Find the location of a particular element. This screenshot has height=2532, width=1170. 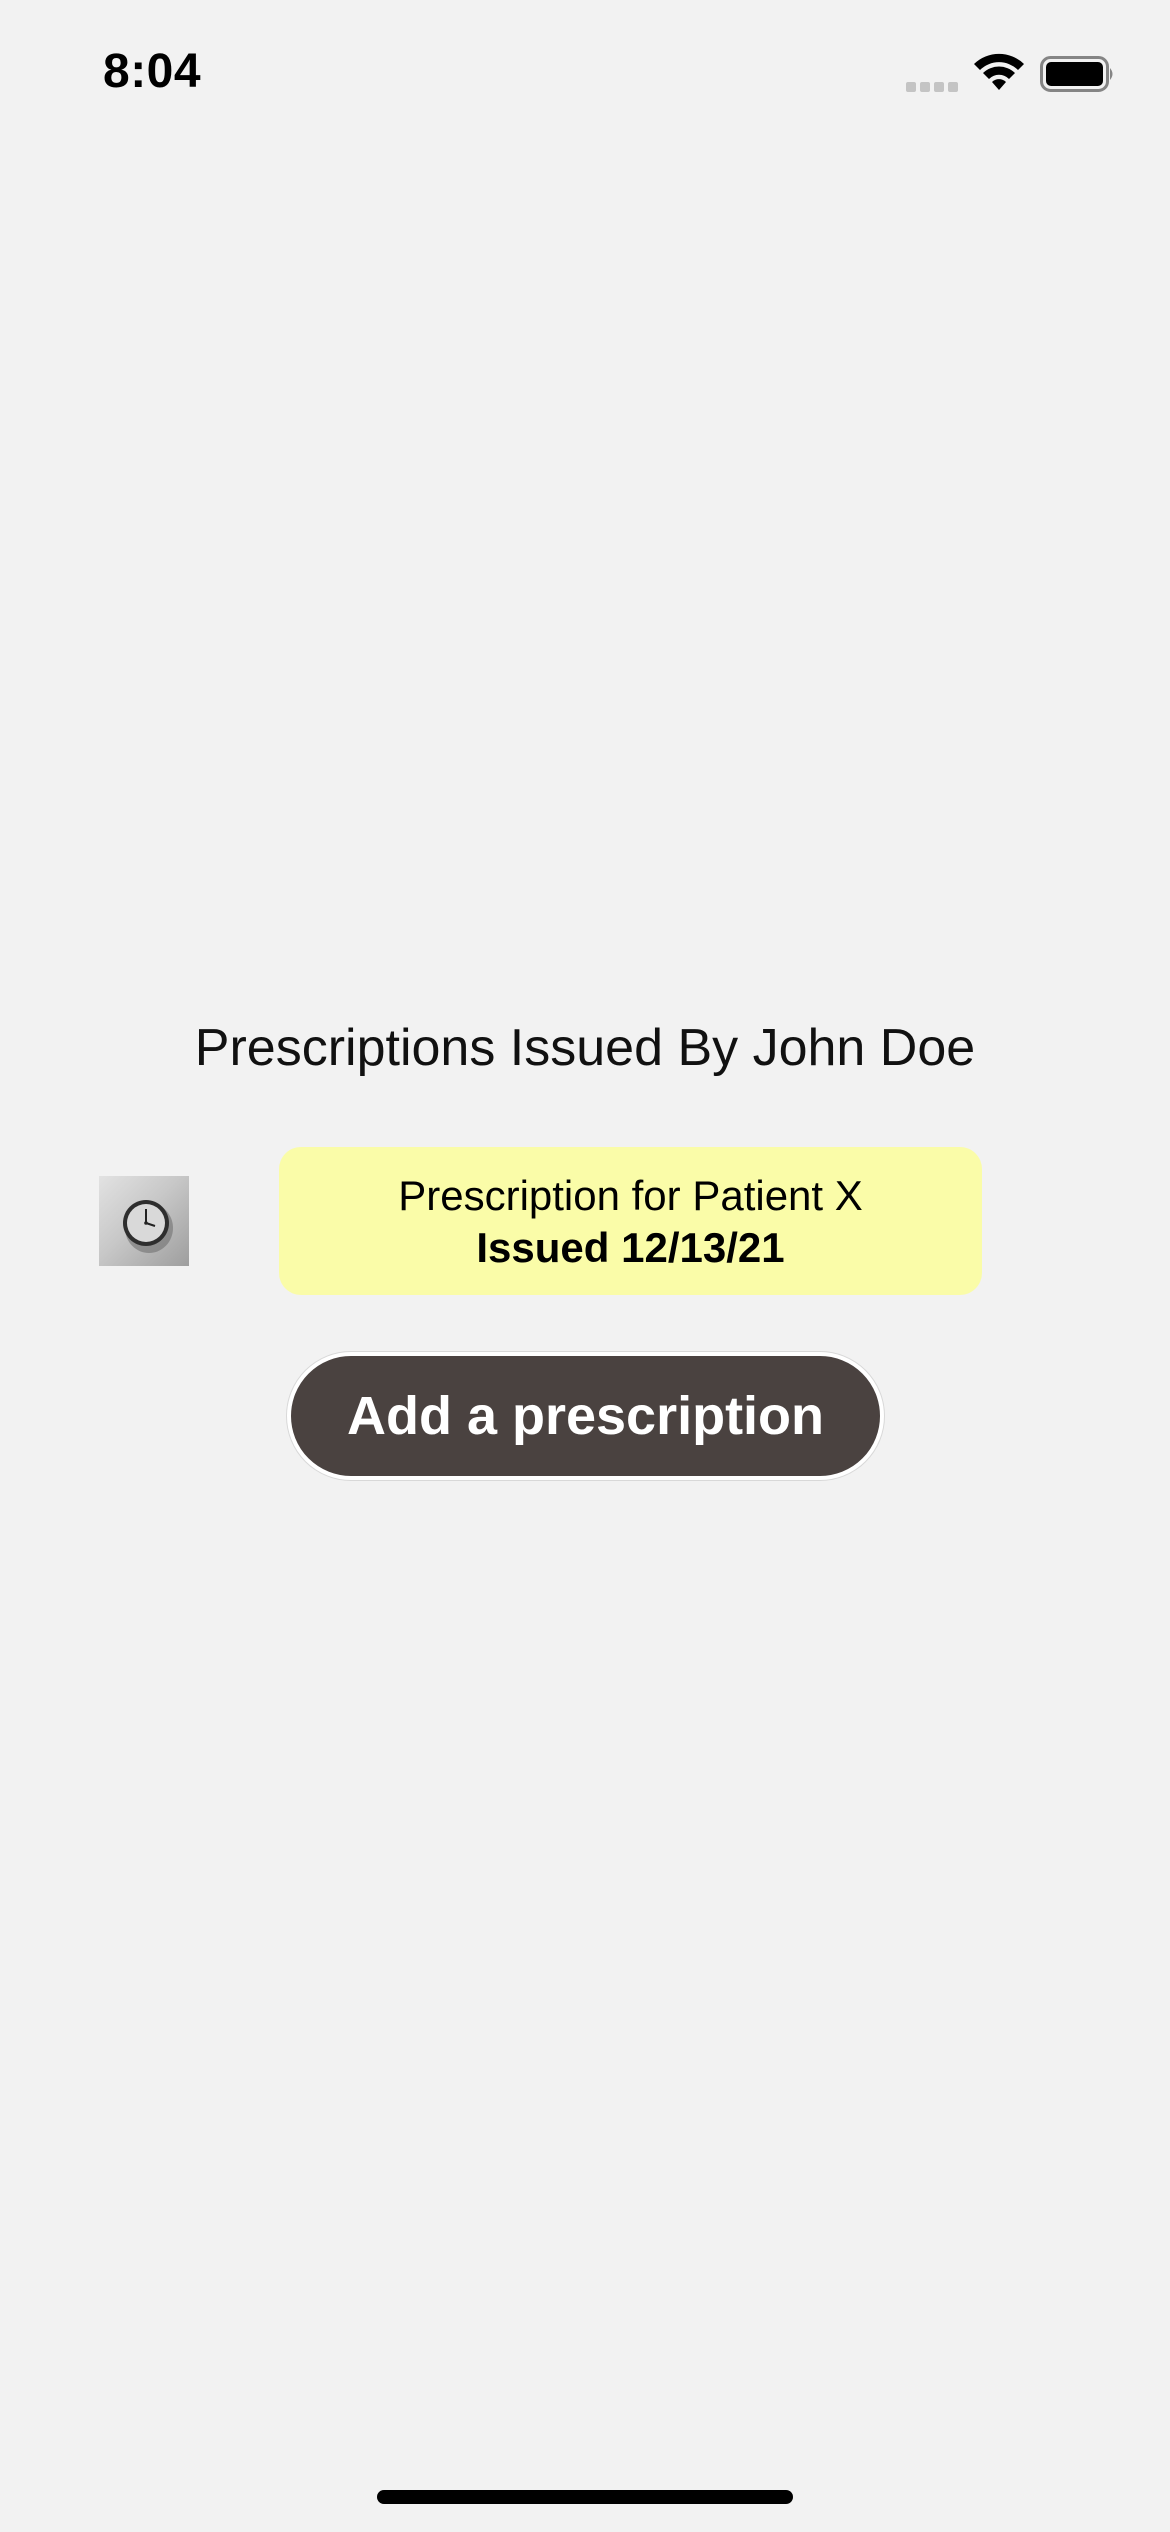

clock-icon is located at coordinates (148, 1226).